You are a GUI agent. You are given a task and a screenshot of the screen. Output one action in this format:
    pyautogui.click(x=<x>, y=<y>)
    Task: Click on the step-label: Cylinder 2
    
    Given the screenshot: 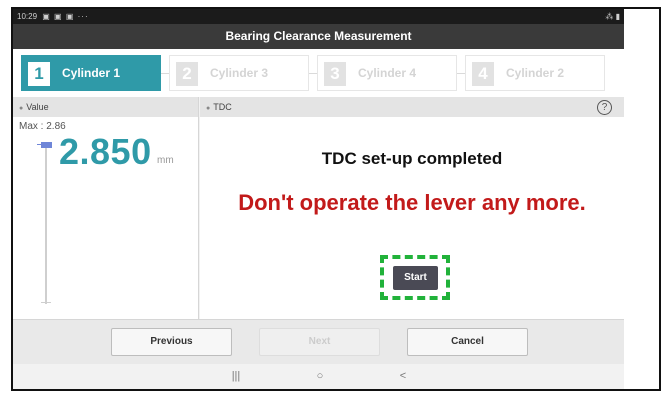 What is the action you would take?
    pyautogui.click(x=535, y=73)
    